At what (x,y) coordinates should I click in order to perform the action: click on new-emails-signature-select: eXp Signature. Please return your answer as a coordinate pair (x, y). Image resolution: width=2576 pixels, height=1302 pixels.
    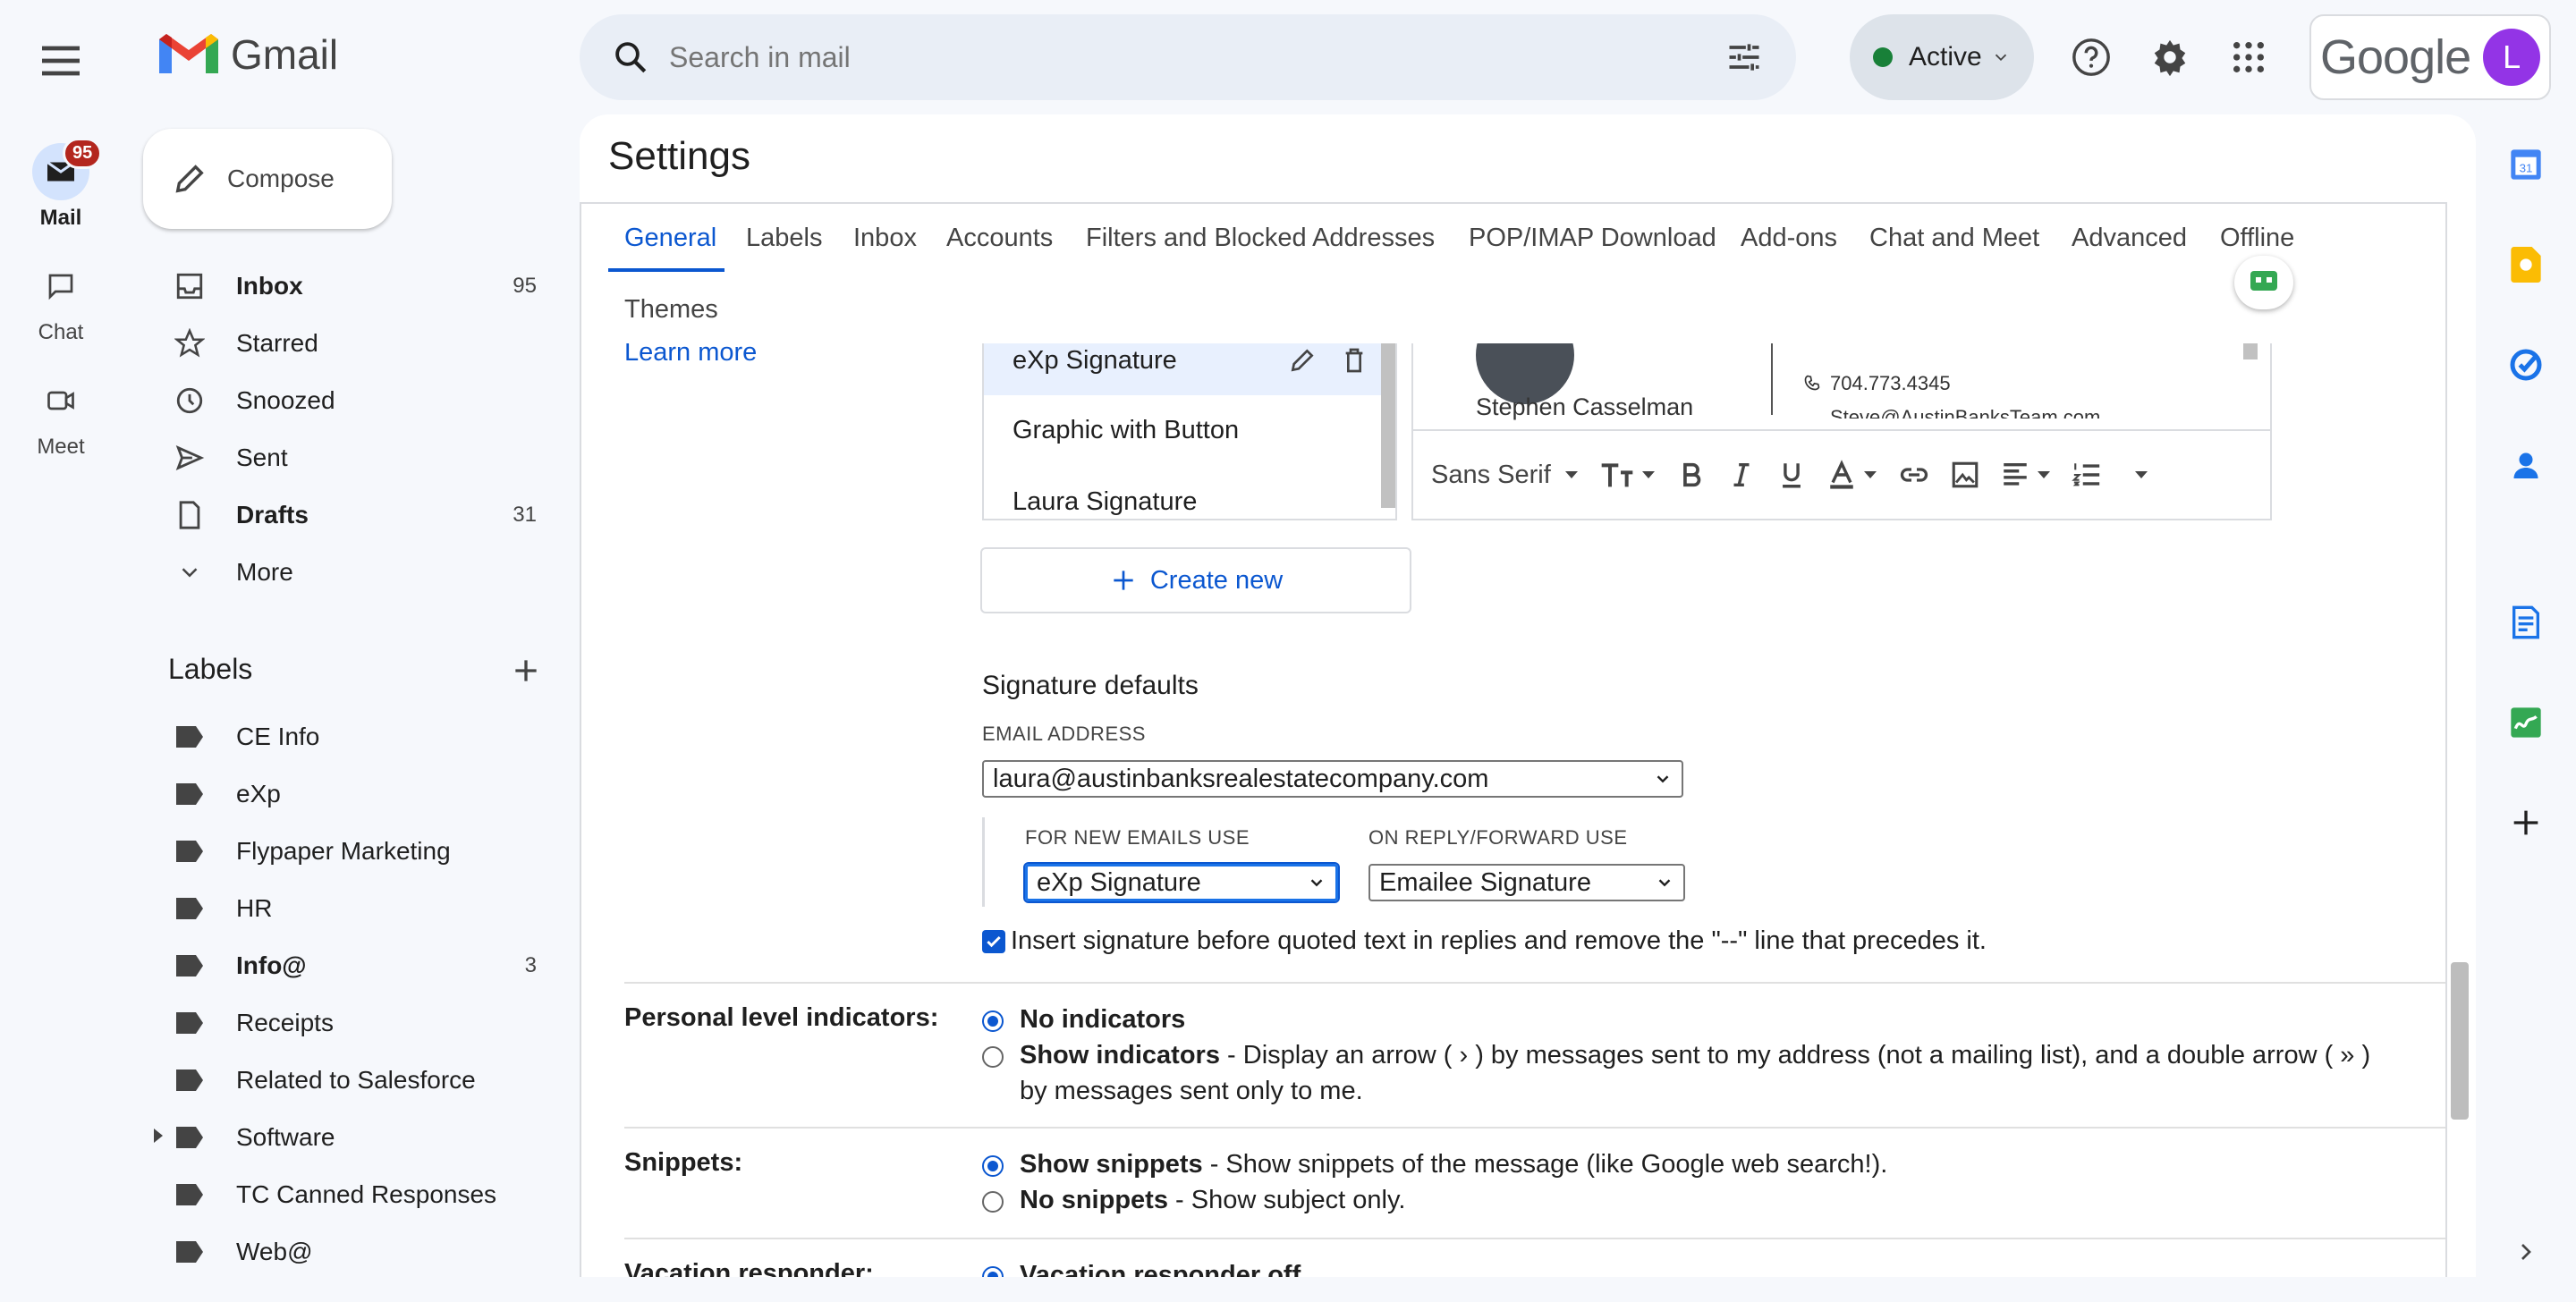
    Looking at the image, I should click on (1181, 882).